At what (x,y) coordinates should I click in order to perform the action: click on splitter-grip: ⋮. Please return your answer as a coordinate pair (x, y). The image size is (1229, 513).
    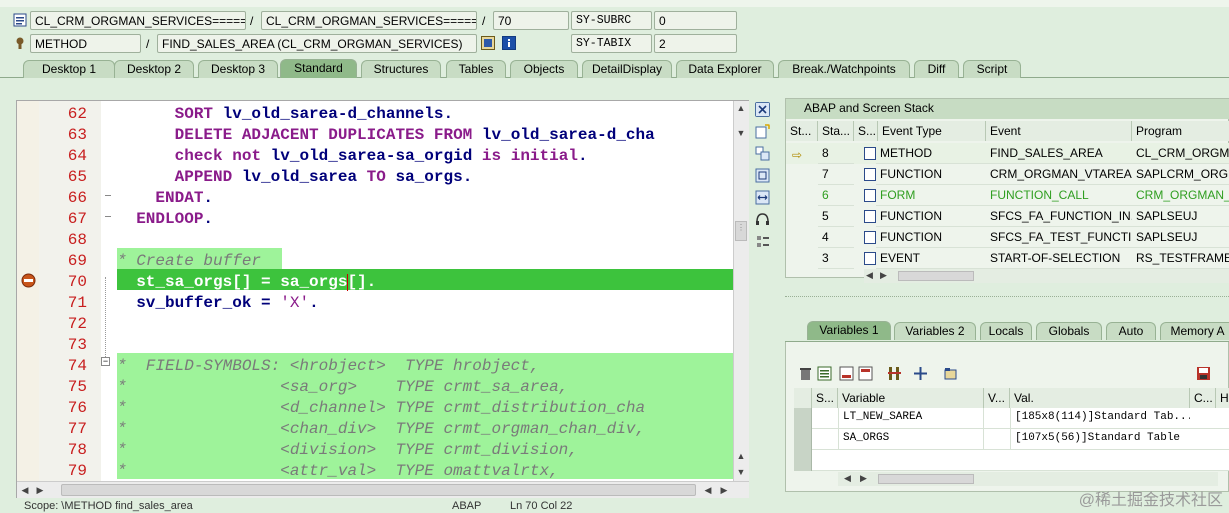
    Looking at the image, I should click on (741, 232).